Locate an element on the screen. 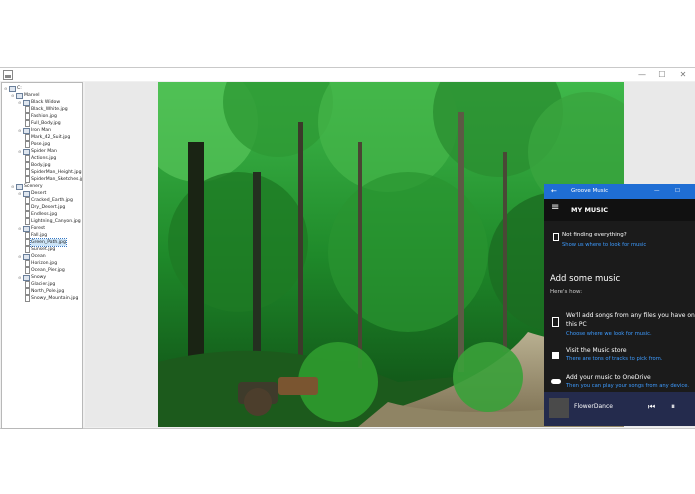  tree-label: Ocean_Pier.jpg is located at coordinates (48, 270).